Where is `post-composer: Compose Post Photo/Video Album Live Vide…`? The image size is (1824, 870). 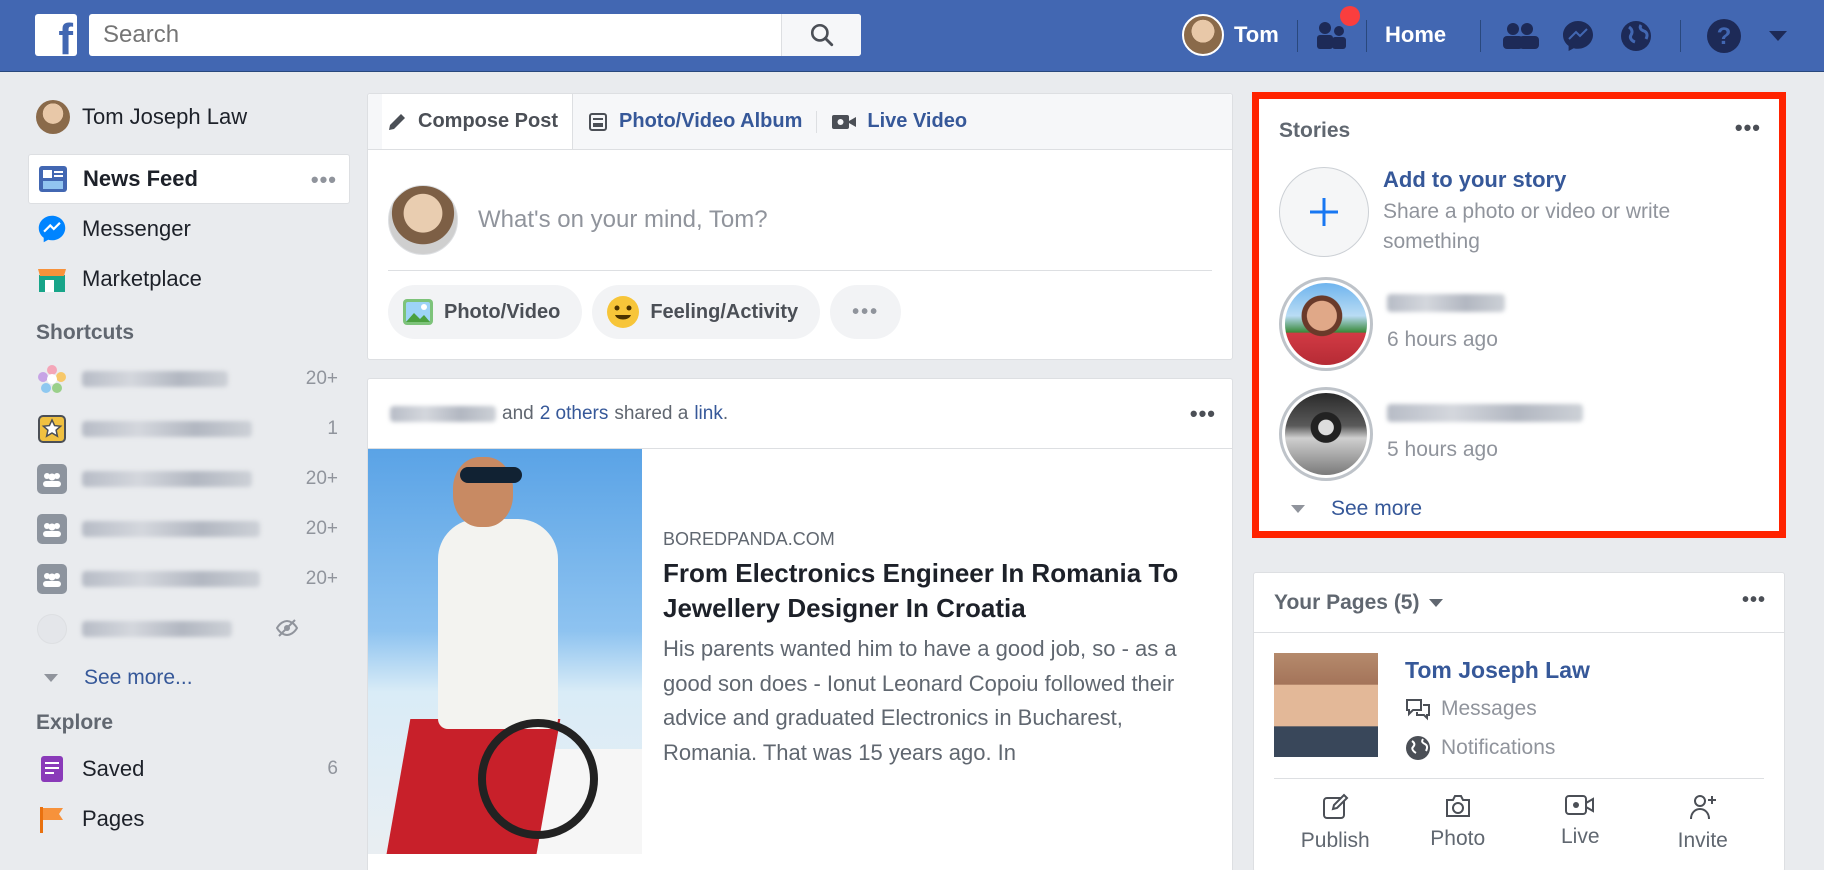
post-composer: Compose Post Photo/Video Album Live Vide… is located at coordinates (800, 226).